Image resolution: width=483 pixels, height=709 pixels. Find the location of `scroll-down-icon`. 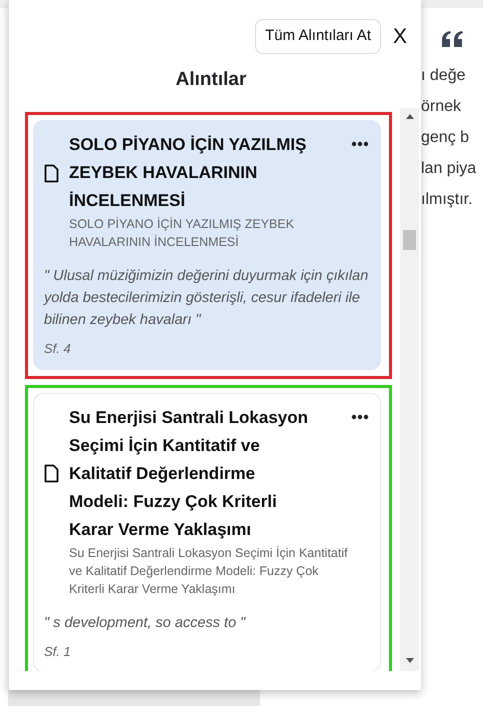

scroll-down-icon is located at coordinates (410, 660).